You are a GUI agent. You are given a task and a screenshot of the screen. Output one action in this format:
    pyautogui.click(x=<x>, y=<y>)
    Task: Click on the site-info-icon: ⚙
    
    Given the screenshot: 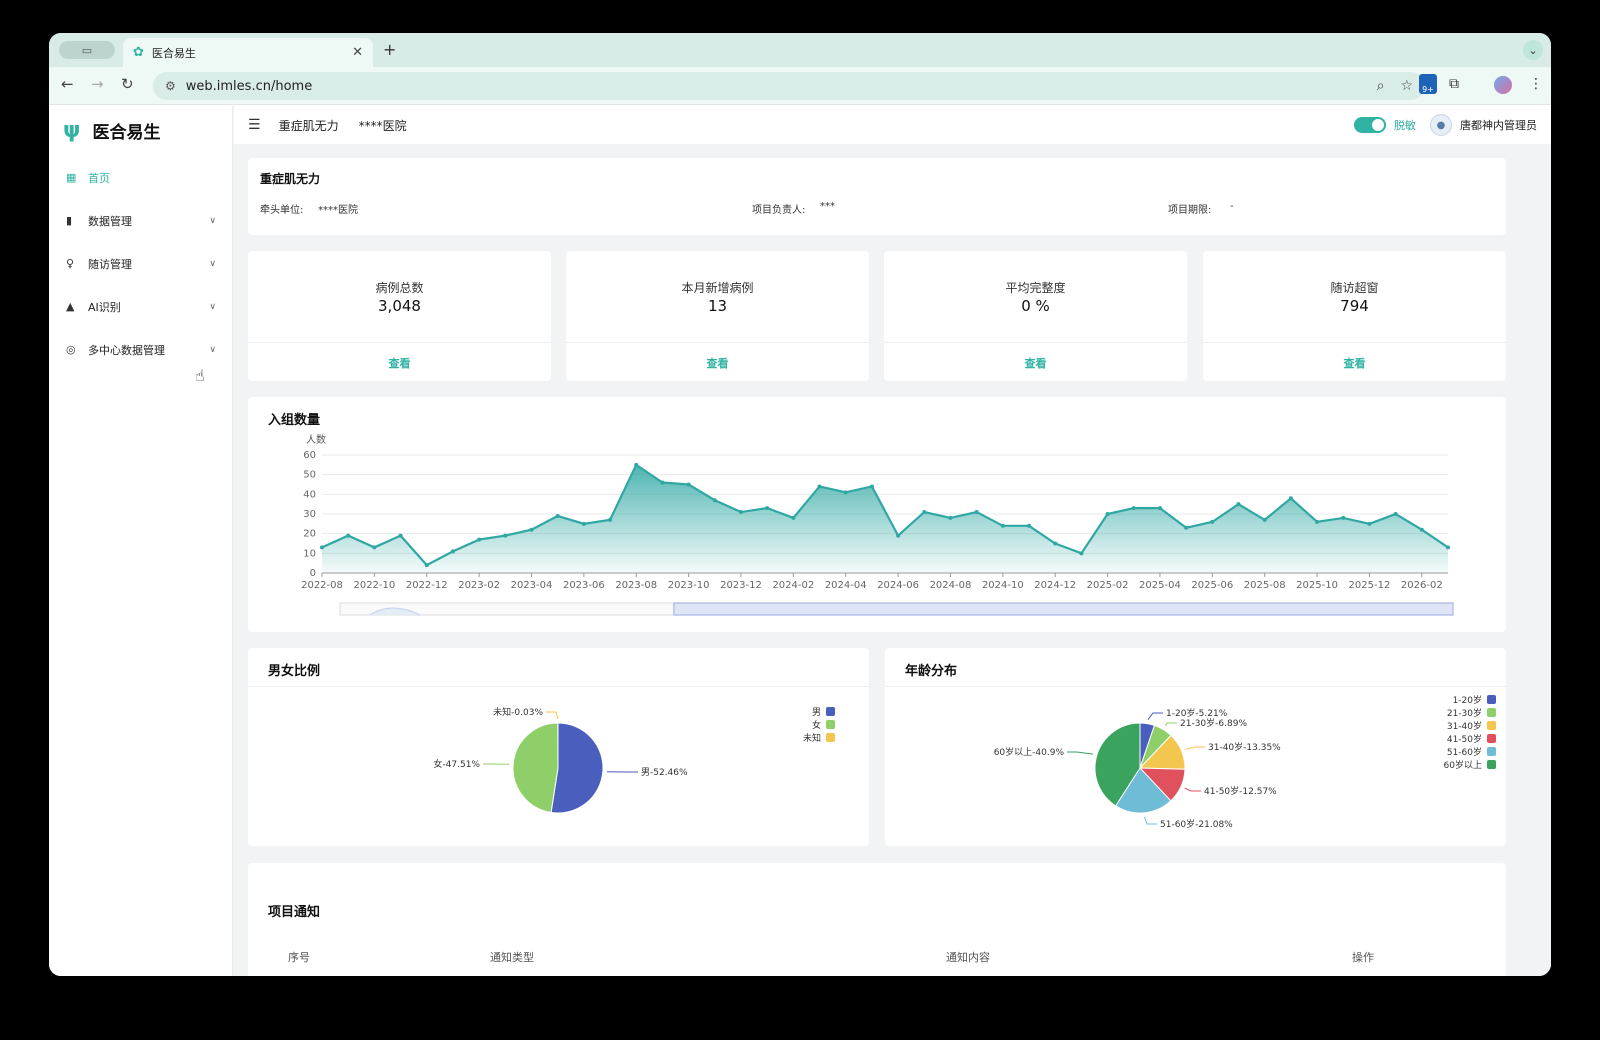 What is the action you would take?
    pyautogui.click(x=170, y=86)
    